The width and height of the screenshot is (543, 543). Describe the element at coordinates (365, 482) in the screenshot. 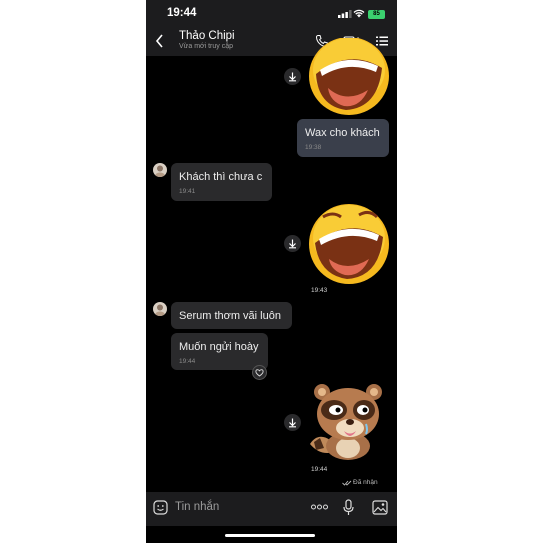

I see `delivered-status: Đã nhận` at that location.